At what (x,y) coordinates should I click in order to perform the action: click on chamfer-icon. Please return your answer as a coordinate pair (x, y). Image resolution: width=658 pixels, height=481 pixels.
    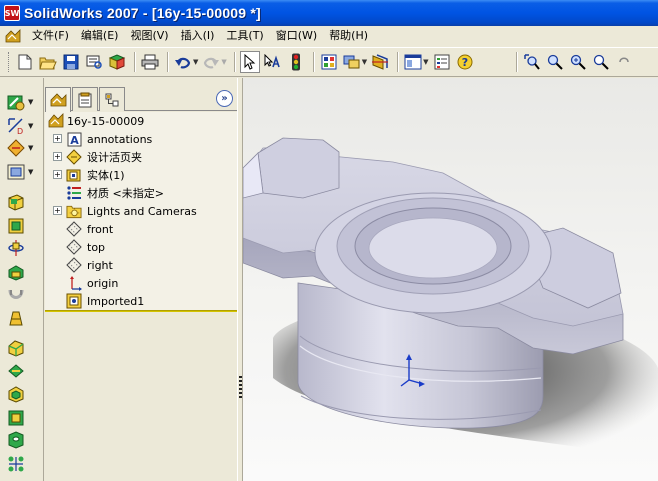
    Looking at the image, I should click on (16, 348).